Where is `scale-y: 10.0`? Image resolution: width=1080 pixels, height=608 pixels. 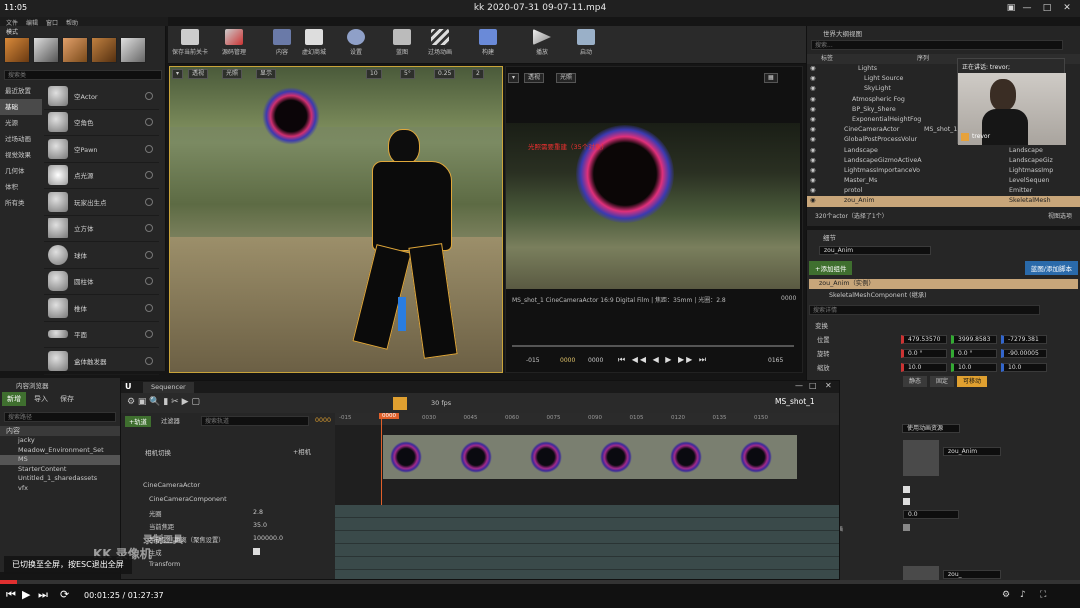 scale-y: 10.0 is located at coordinates (974, 367).